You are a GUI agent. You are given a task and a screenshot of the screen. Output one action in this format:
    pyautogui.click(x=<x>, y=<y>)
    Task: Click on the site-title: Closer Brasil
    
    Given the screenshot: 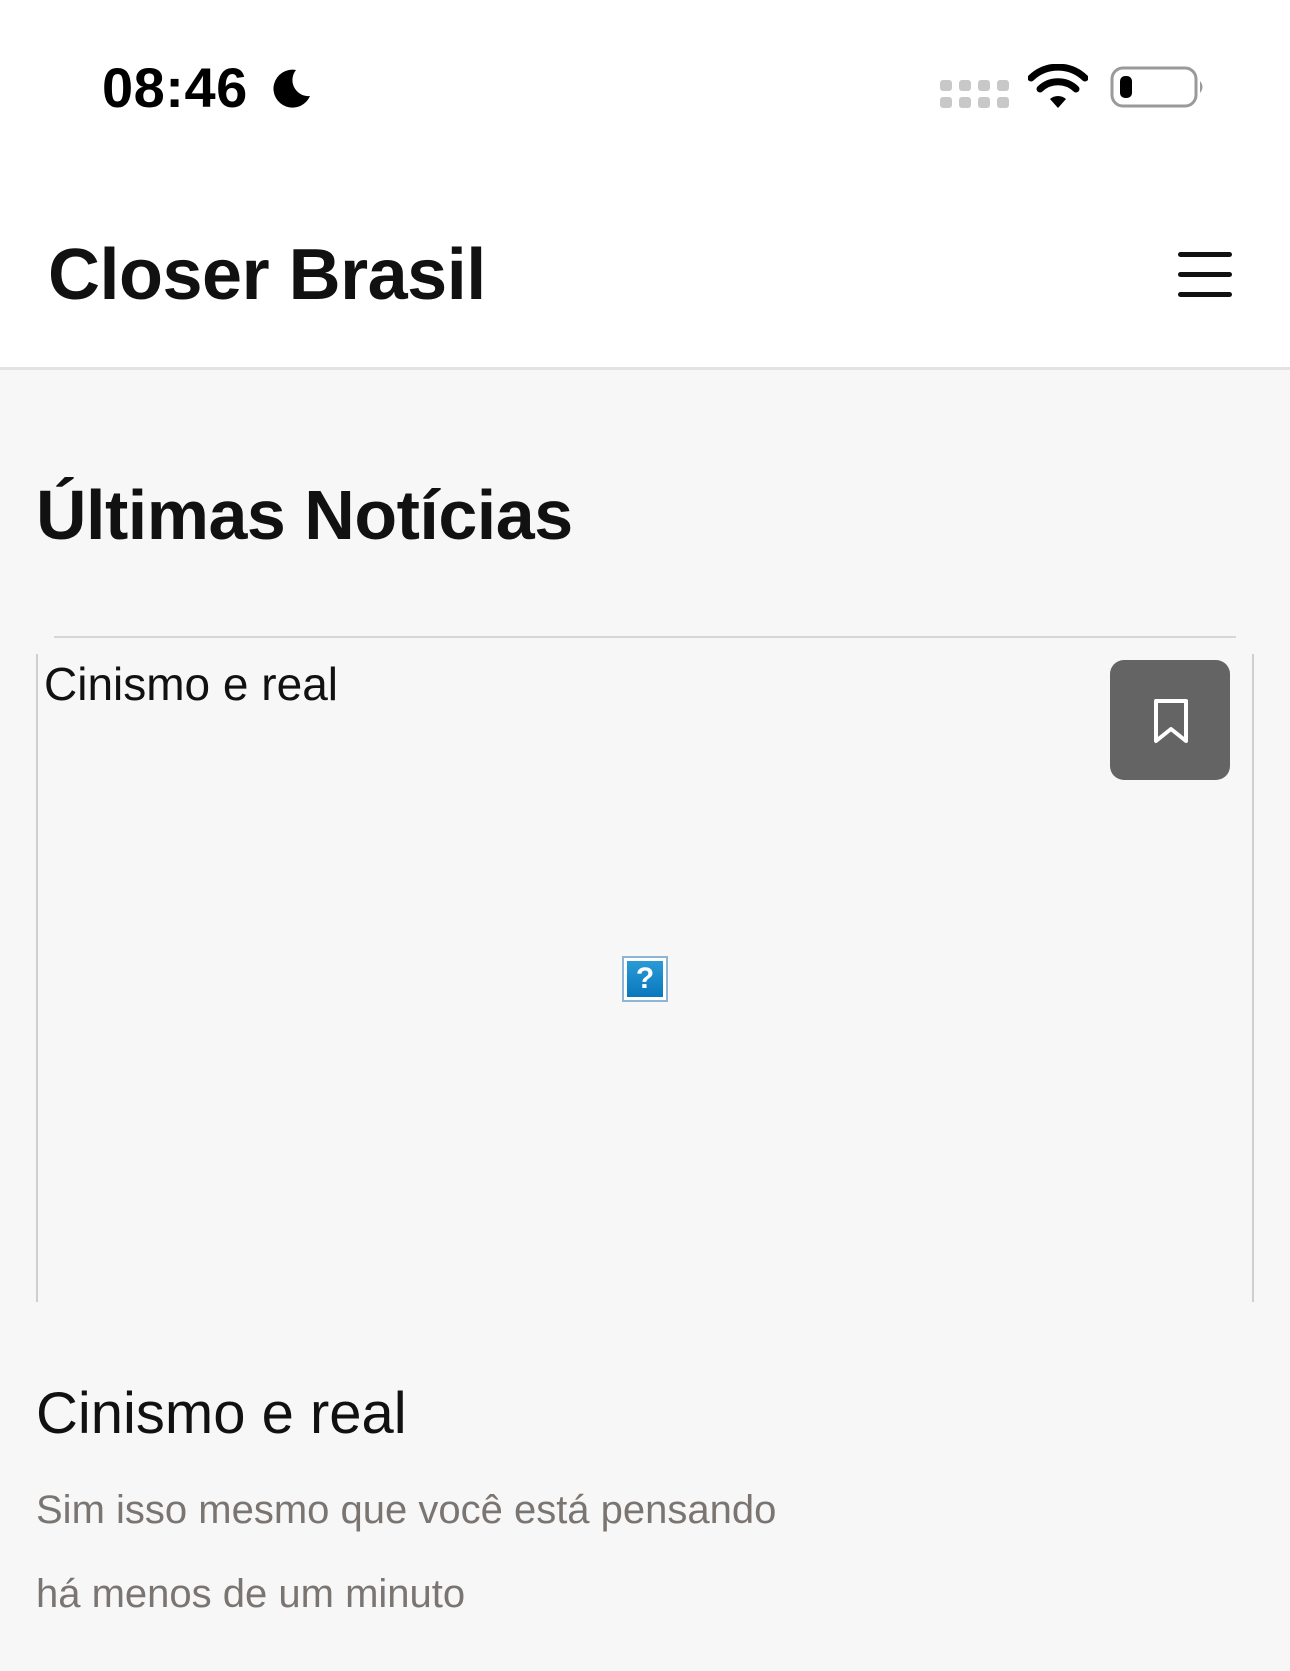 What is the action you would take?
    pyautogui.click(x=267, y=275)
    